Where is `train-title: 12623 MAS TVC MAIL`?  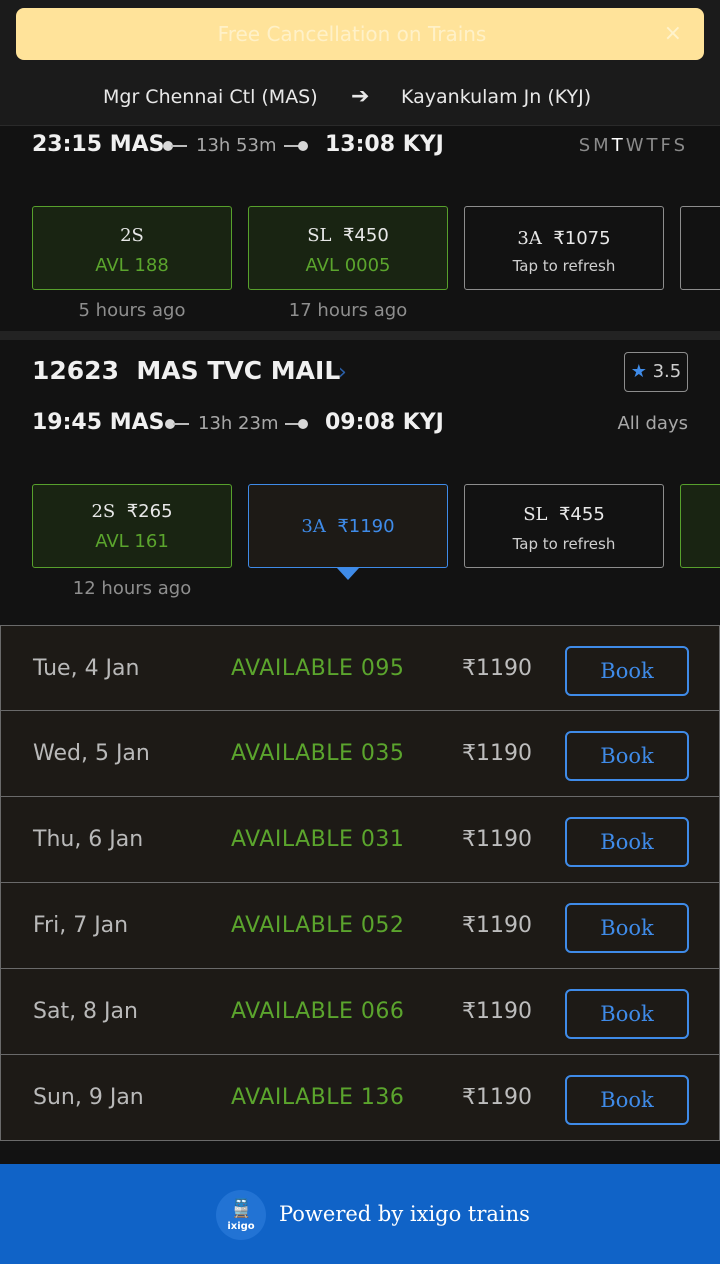
train-title: 12623 MAS TVC MAIL is located at coordinates (186, 370).